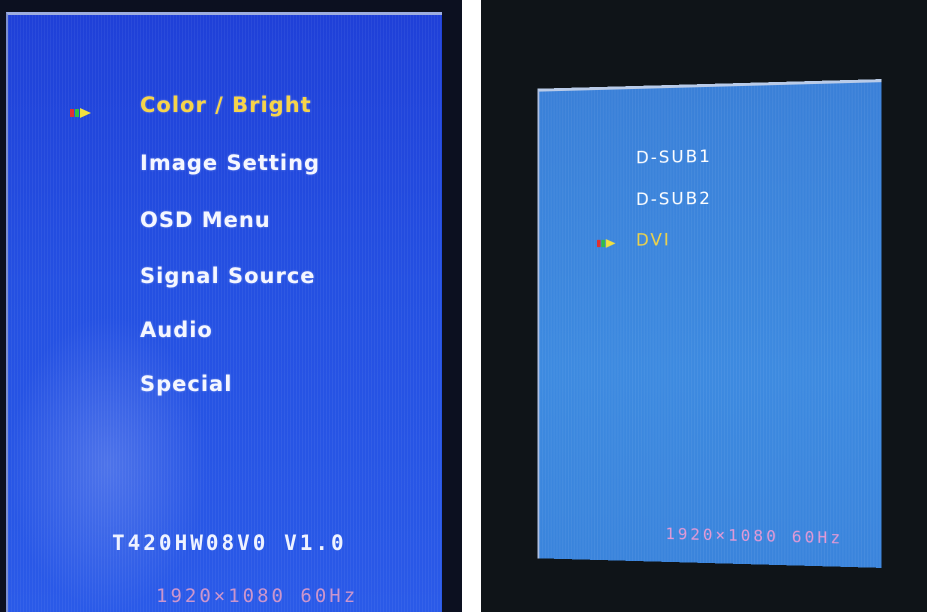  What do you see at coordinates (205, 220) in the screenshot?
I see `menu-item-osd-menu: OSD Menu` at bounding box center [205, 220].